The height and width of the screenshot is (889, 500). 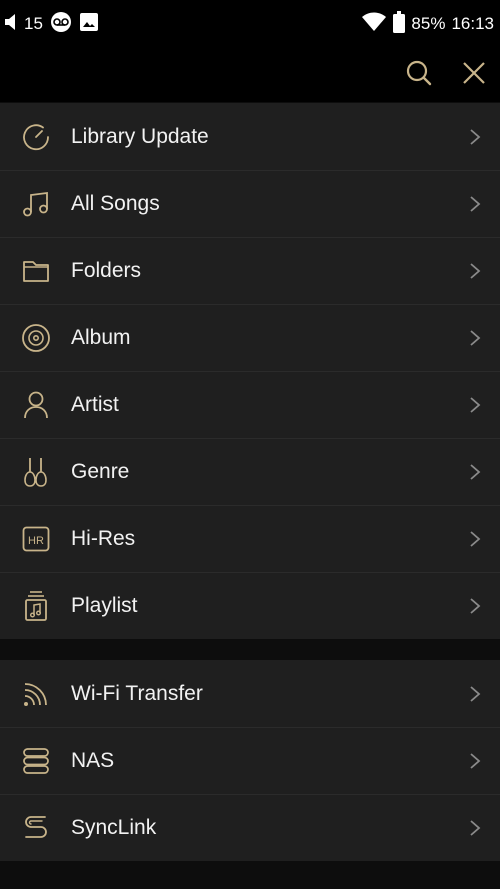 What do you see at coordinates (250, 404) in the screenshot?
I see `menu-item-artist: Artist` at bounding box center [250, 404].